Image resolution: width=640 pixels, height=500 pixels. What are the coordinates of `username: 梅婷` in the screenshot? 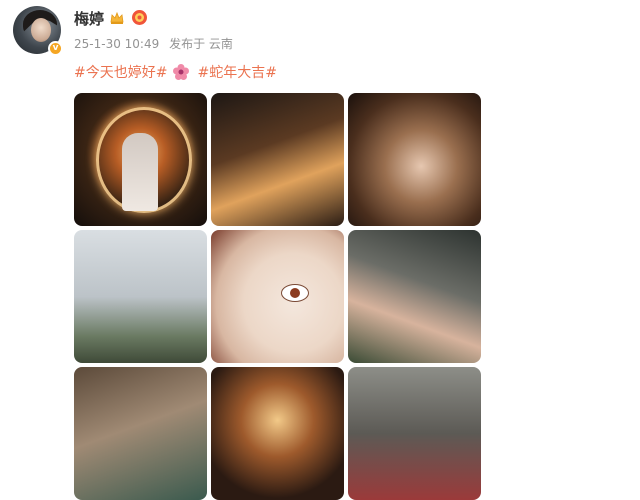 It's located at (89, 18).